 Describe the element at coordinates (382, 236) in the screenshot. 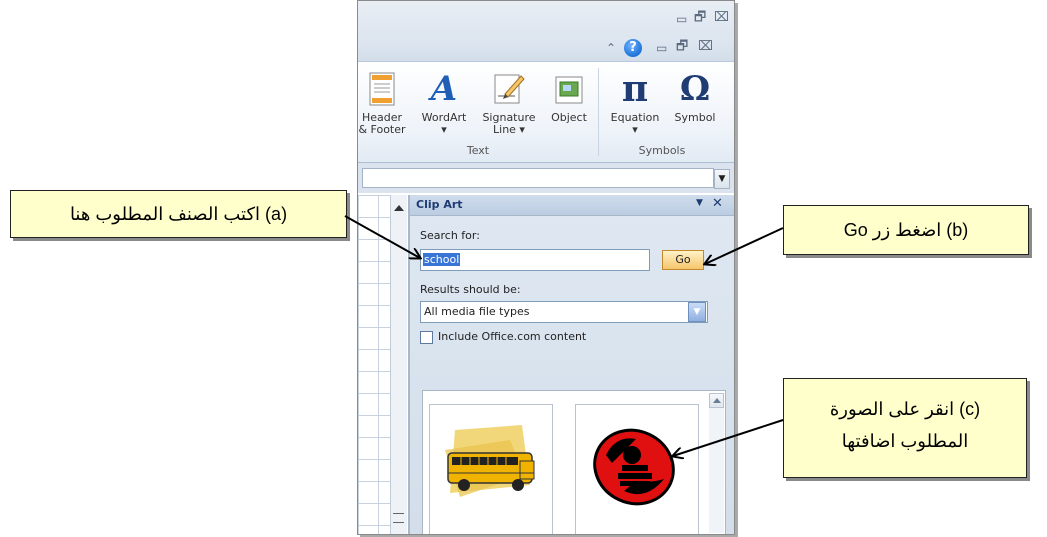

I see `arrow-a` at that location.